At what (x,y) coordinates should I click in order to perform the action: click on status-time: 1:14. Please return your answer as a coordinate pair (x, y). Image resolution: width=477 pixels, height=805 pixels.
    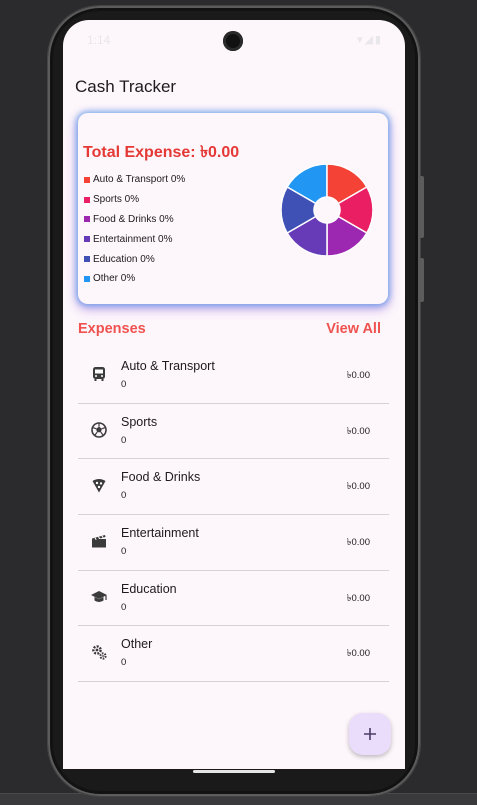
    Looking at the image, I should click on (99, 40).